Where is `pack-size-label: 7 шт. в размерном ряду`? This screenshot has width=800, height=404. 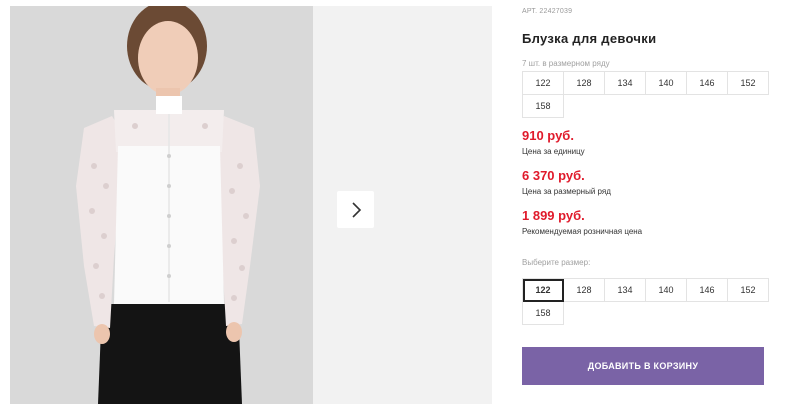
pack-size-label: 7 шт. в размерном ряду is located at coordinates (566, 63).